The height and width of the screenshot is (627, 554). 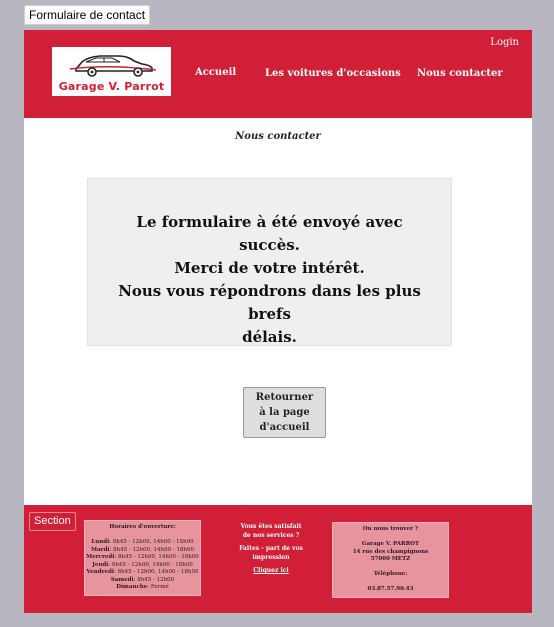 I want to click on hours-row: Vendredi: 8h45 - 12h00, 14h00 - 18h00, so click(x=142, y=573).